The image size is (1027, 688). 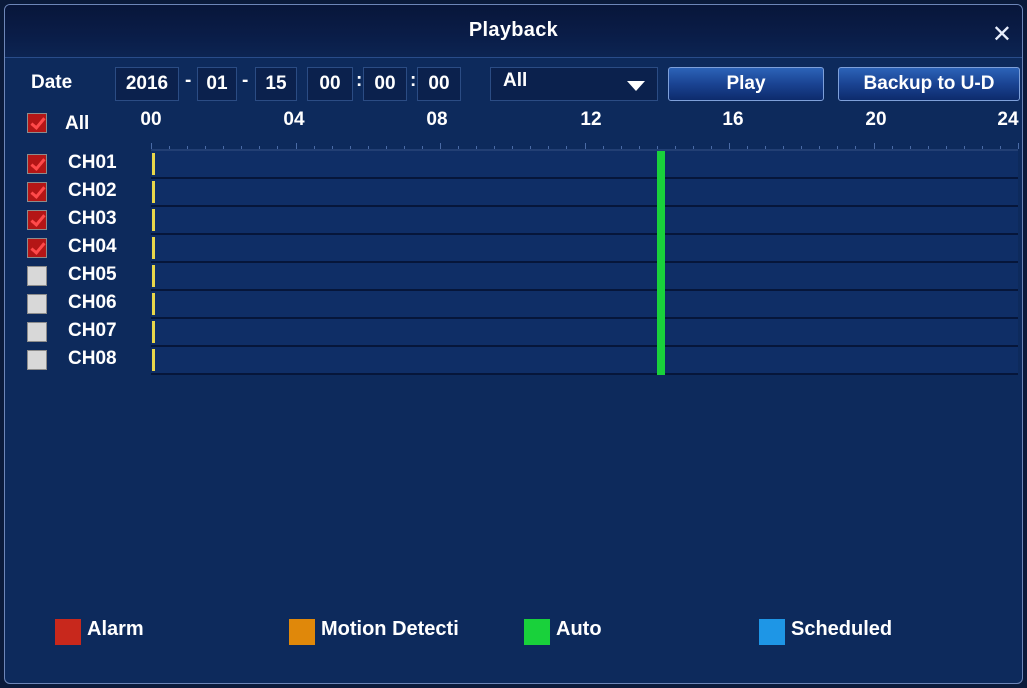 I want to click on scheduled-swatch, so click(x=772, y=632).